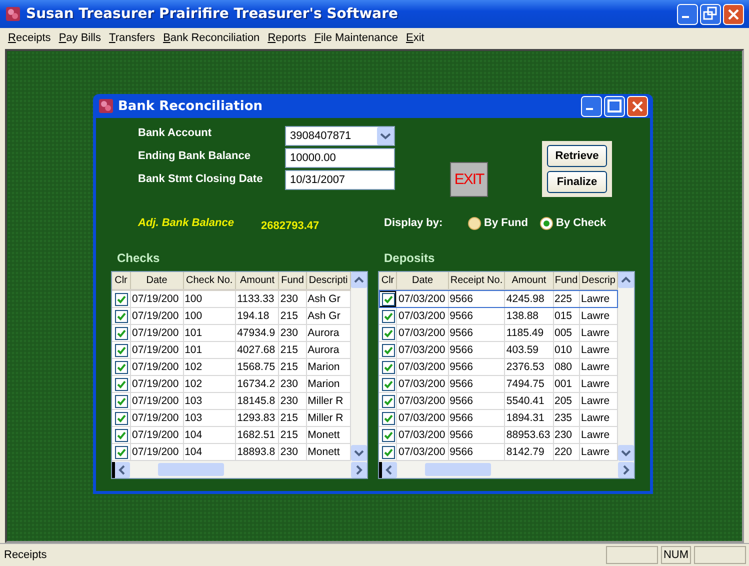 Image resolution: width=749 pixels, height=566 pixels. What do you see at coordinates (257, 435) in the screenshot?
I see `table-cell: 1682.51` at bounding box center [257, 435].